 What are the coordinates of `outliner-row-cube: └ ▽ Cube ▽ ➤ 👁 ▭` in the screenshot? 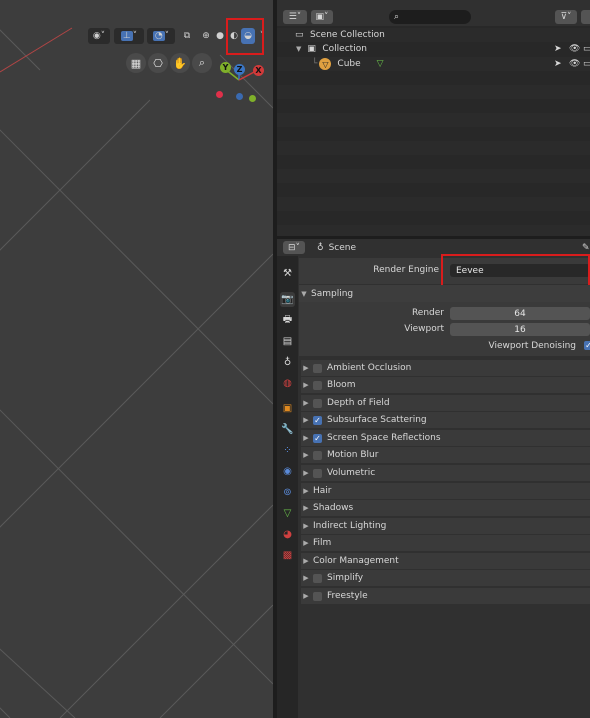 It's located at (433, 64).